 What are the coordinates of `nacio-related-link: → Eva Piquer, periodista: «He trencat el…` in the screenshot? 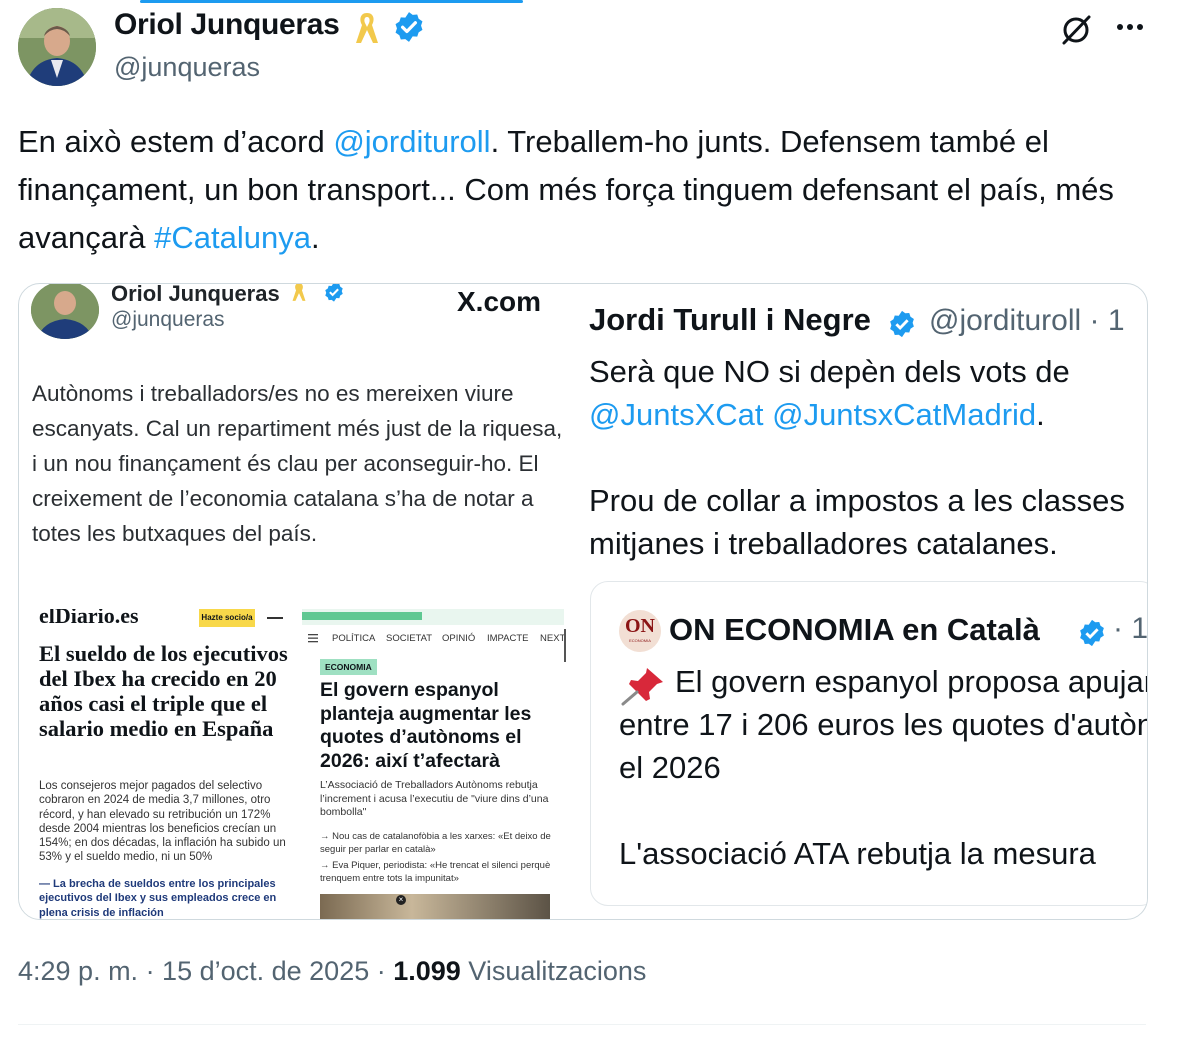 It's located at (436, 872).